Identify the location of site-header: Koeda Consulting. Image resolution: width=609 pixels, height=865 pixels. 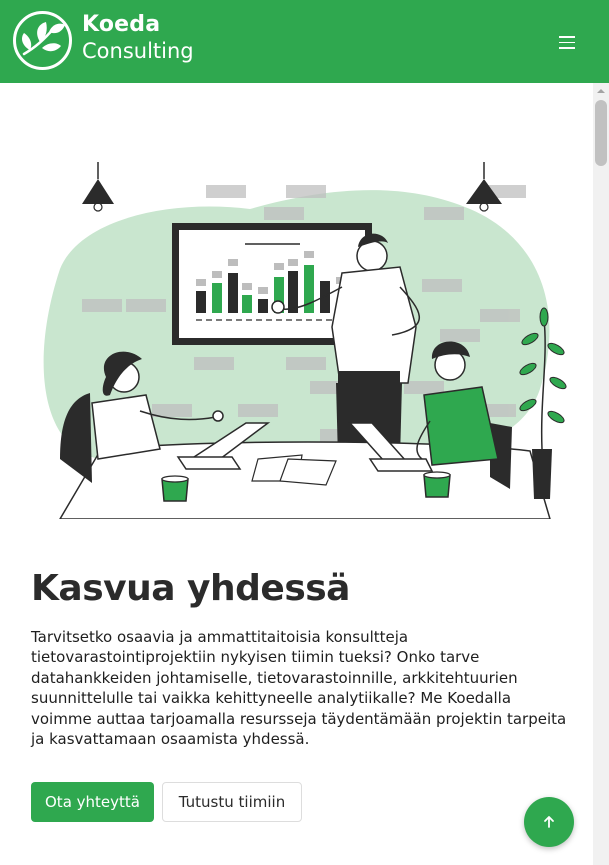
(304, 41).